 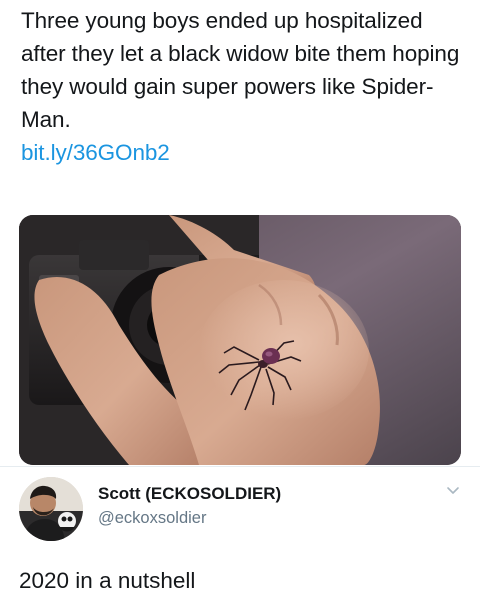 What do you see at coordinates (95, 152) in the screenshot?
I see `tweet-link: bit.ly/36GOnb2` at bounding box center [95, 152].